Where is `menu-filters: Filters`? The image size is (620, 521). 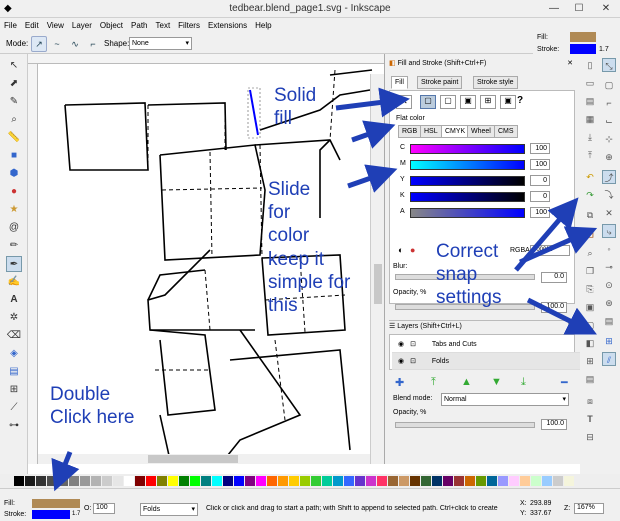
menu-filters: Filters is located at coordinates (189, 26).